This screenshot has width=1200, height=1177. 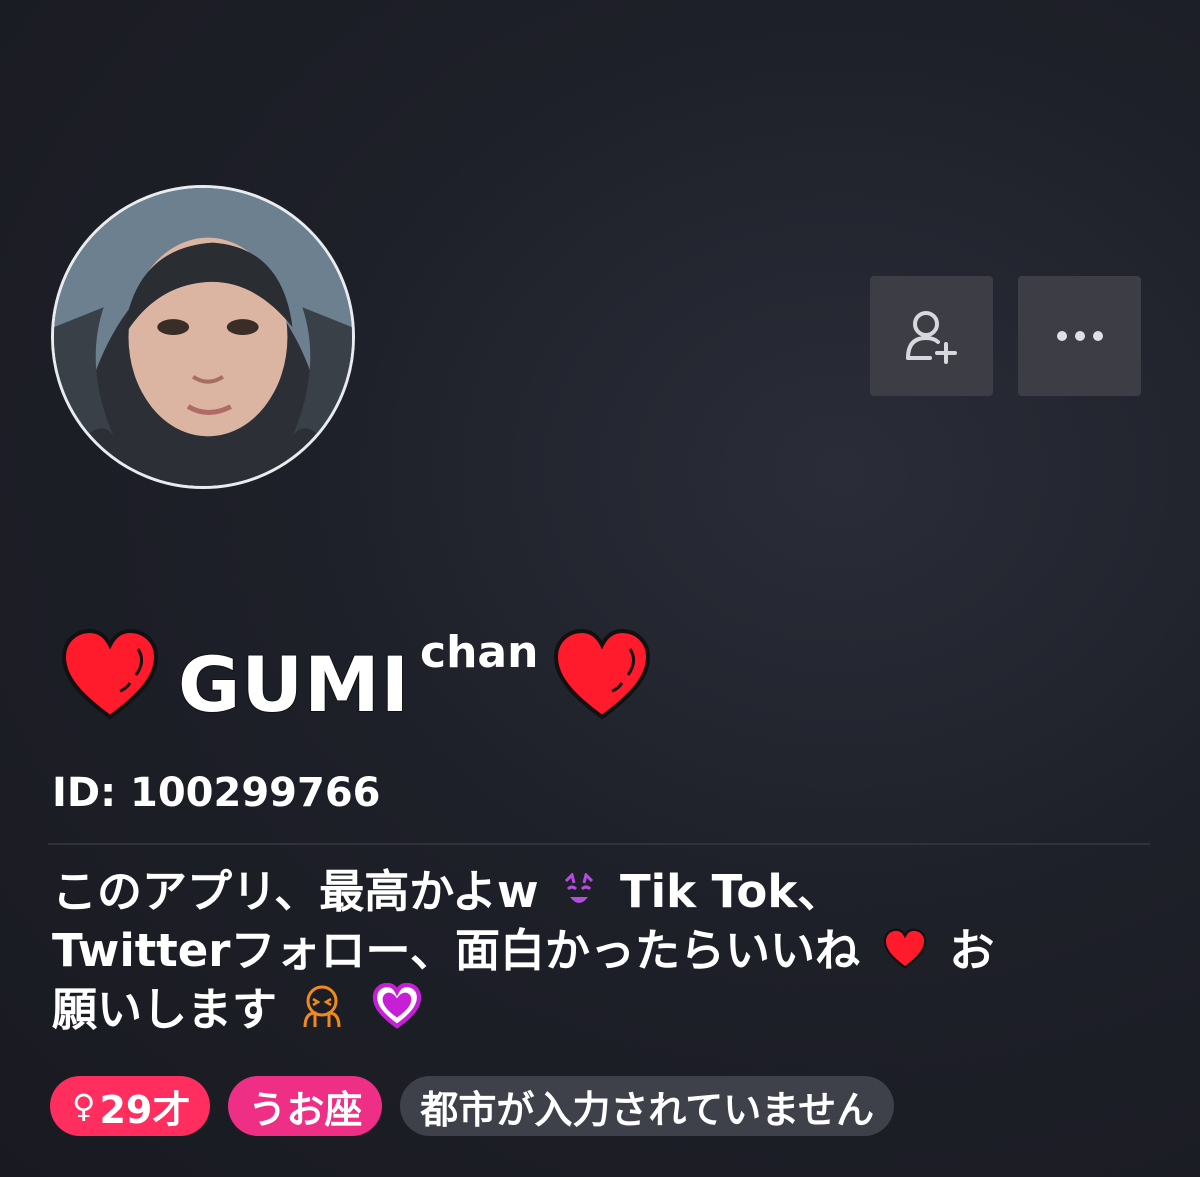 I want to click on female-icon: ♀, so click(x=84, y=1106).